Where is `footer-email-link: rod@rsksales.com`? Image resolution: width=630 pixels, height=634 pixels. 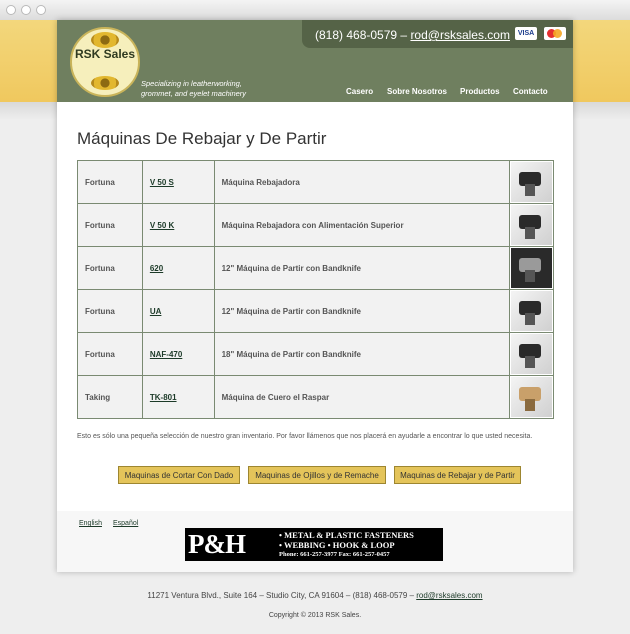 footer-email-link: rod@rsksales.com is located at coordinates (449, 595).